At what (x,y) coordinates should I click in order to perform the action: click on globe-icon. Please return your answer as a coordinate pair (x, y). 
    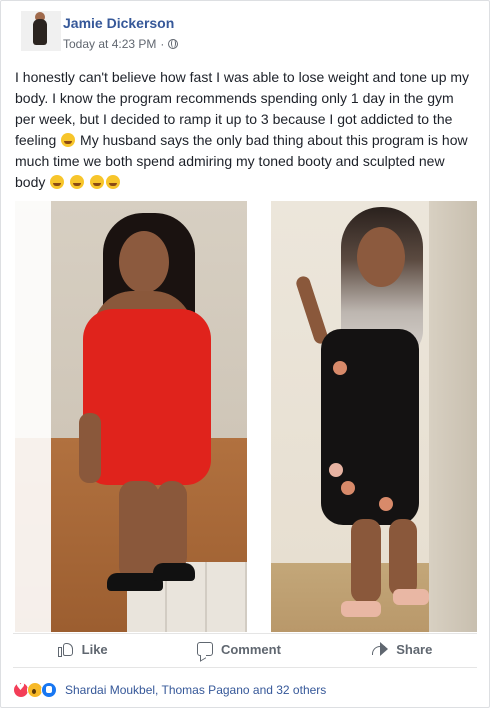
    Looking at the image, I should click on (173, 44).